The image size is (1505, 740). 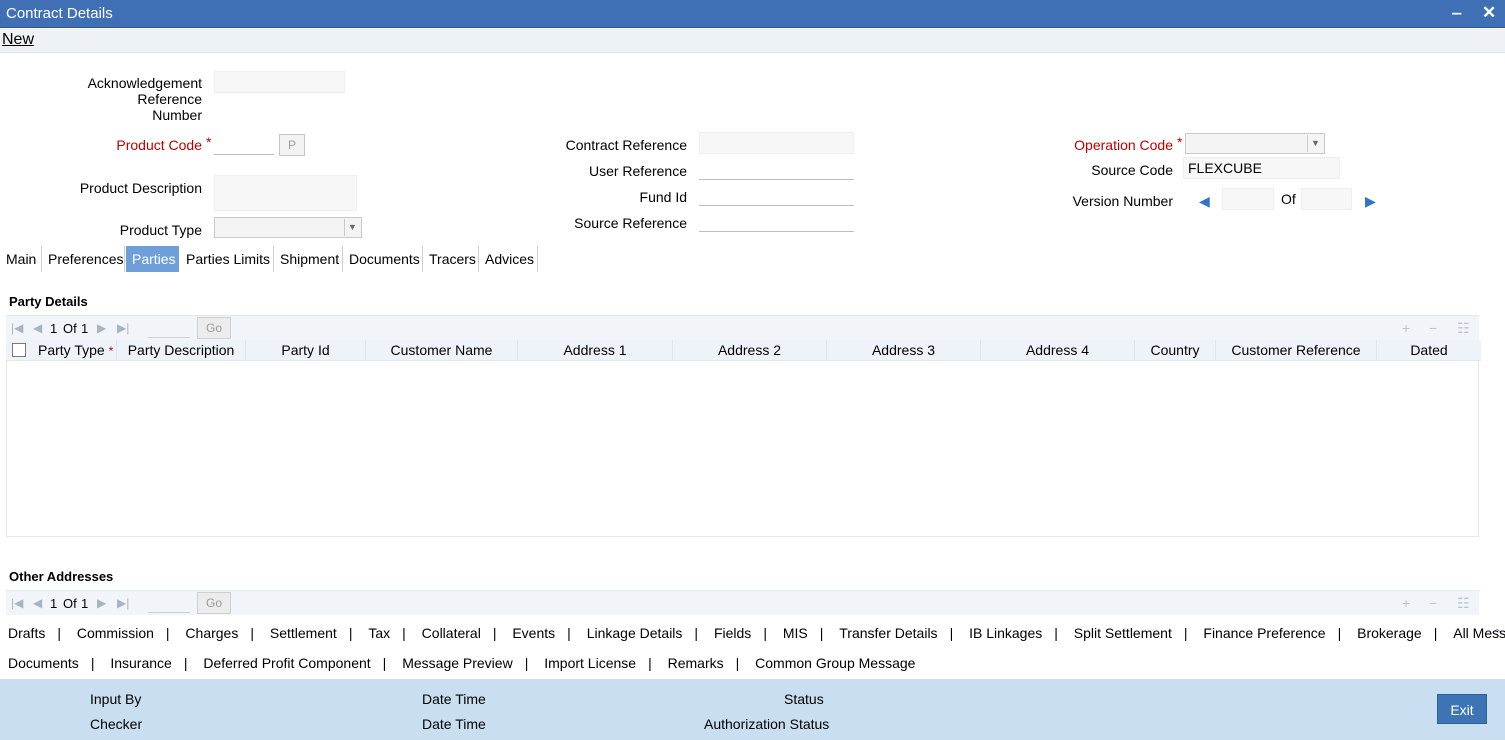 I want to click on link-tax: Tax, so click(x=379, y=633).